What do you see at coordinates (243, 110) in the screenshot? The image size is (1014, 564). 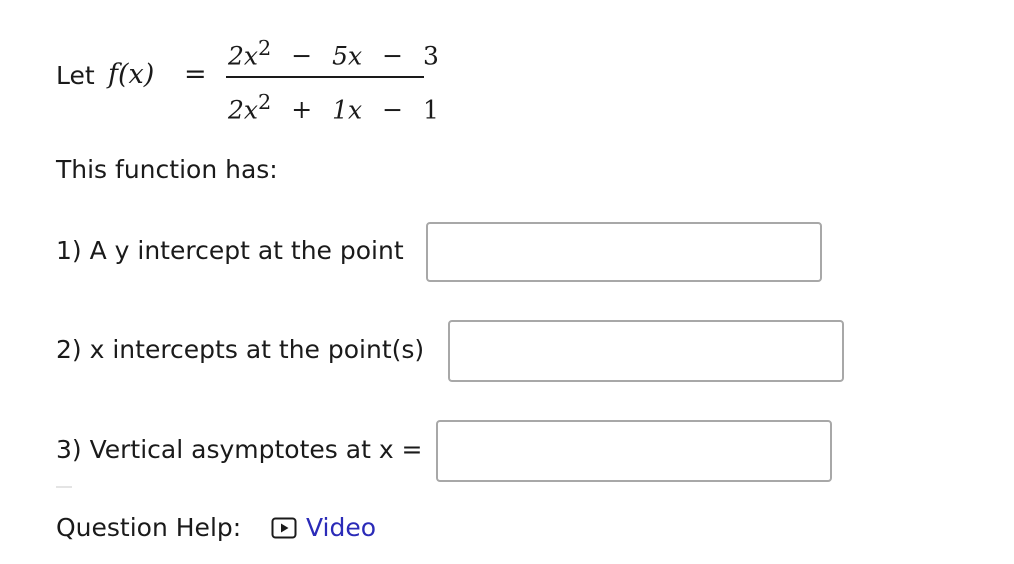 I see `denominator-term-a: 2x` at bounding box center [243, 110].